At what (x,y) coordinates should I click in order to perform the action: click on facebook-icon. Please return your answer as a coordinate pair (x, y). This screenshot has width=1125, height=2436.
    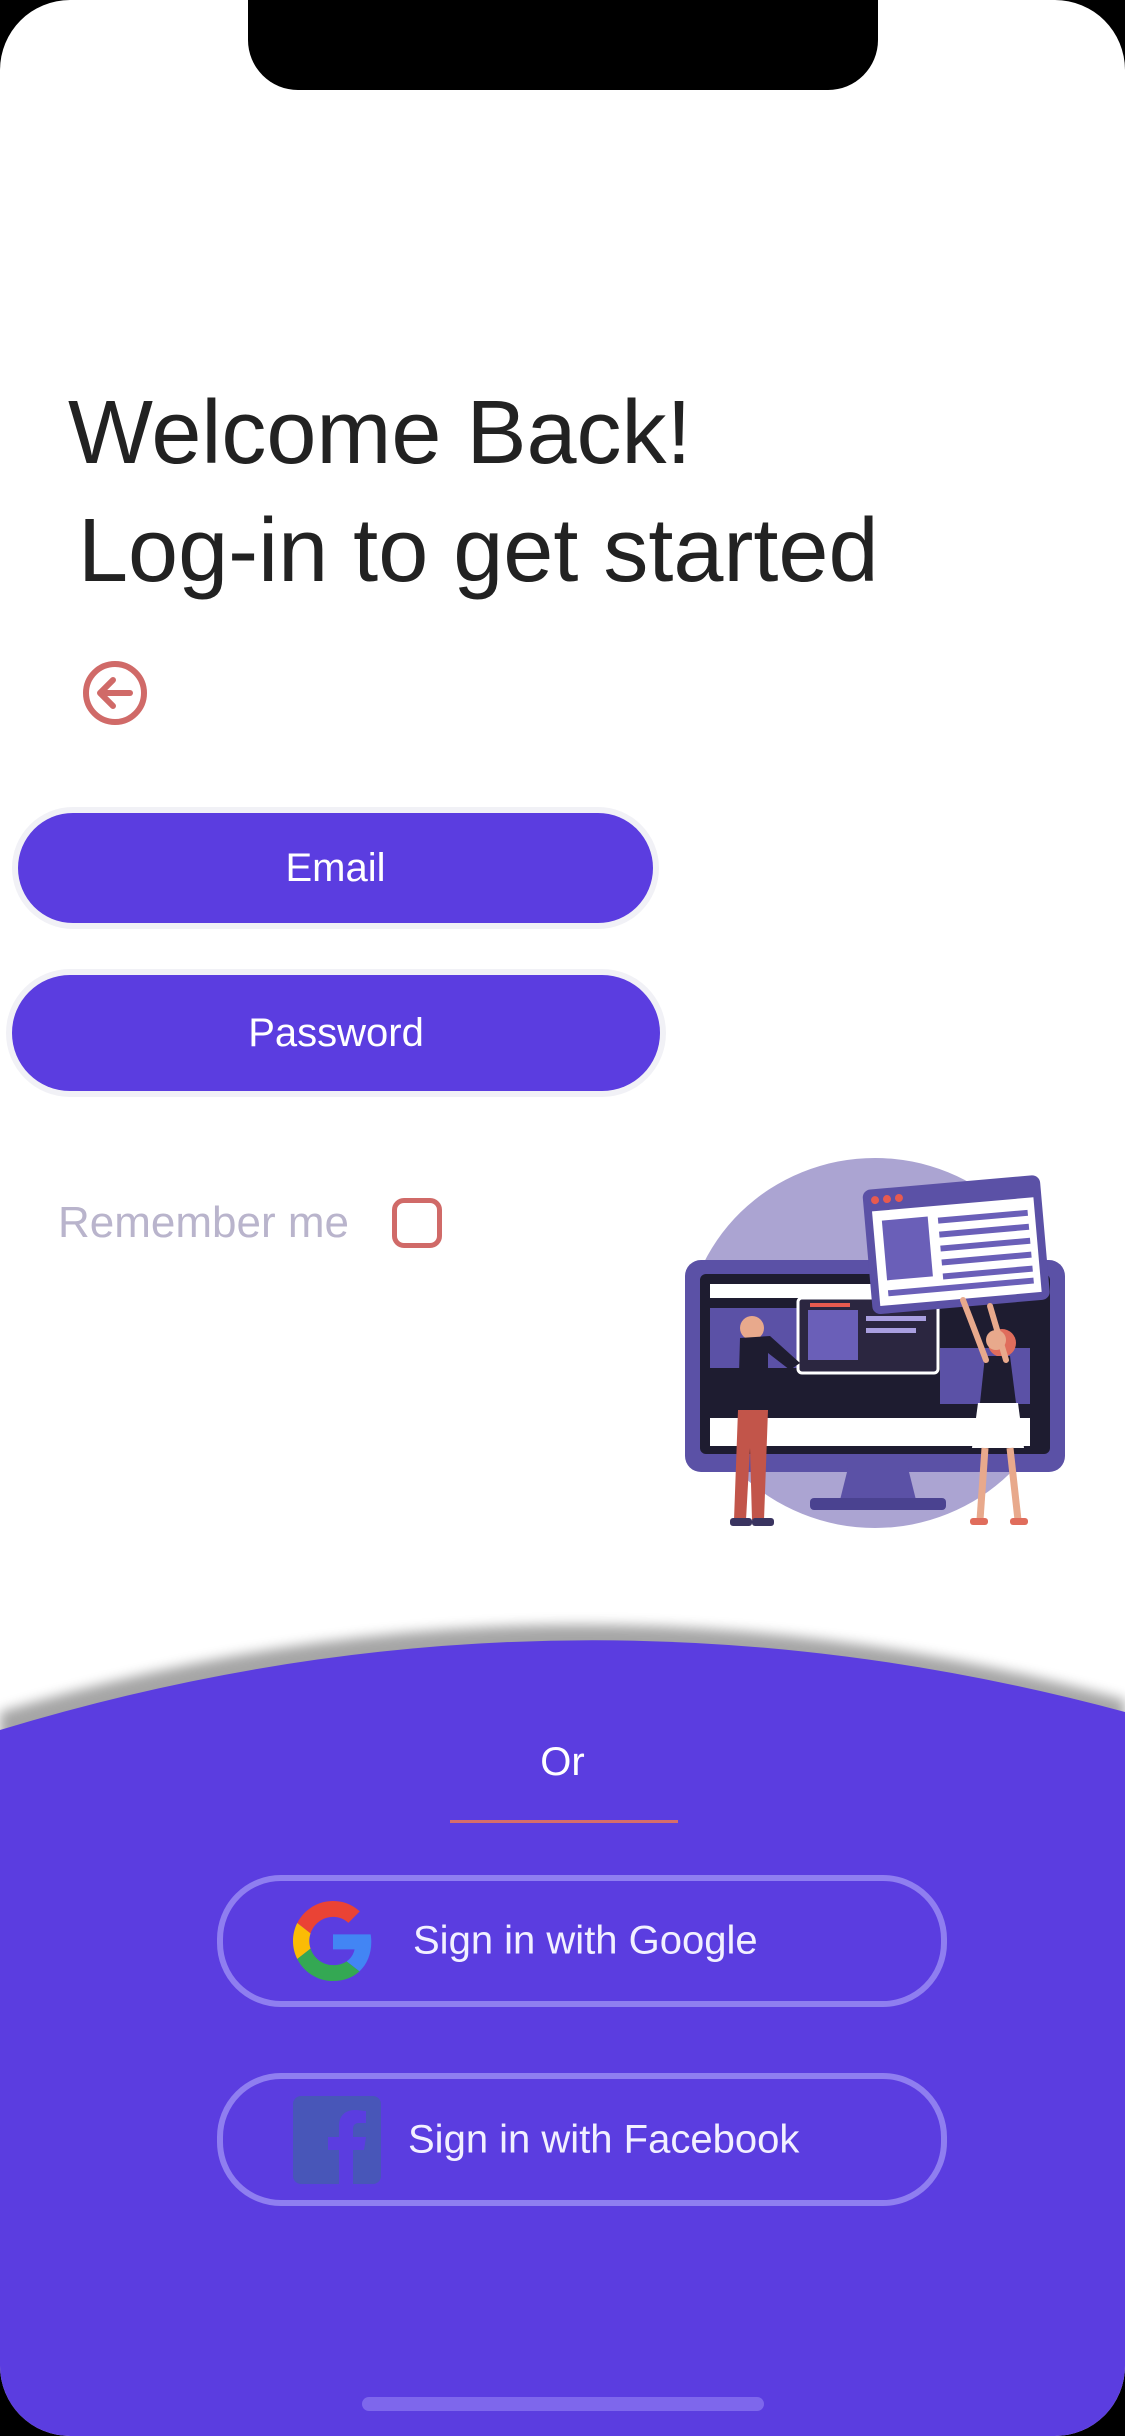
    Looking at the image, I should click on (337, 2139).